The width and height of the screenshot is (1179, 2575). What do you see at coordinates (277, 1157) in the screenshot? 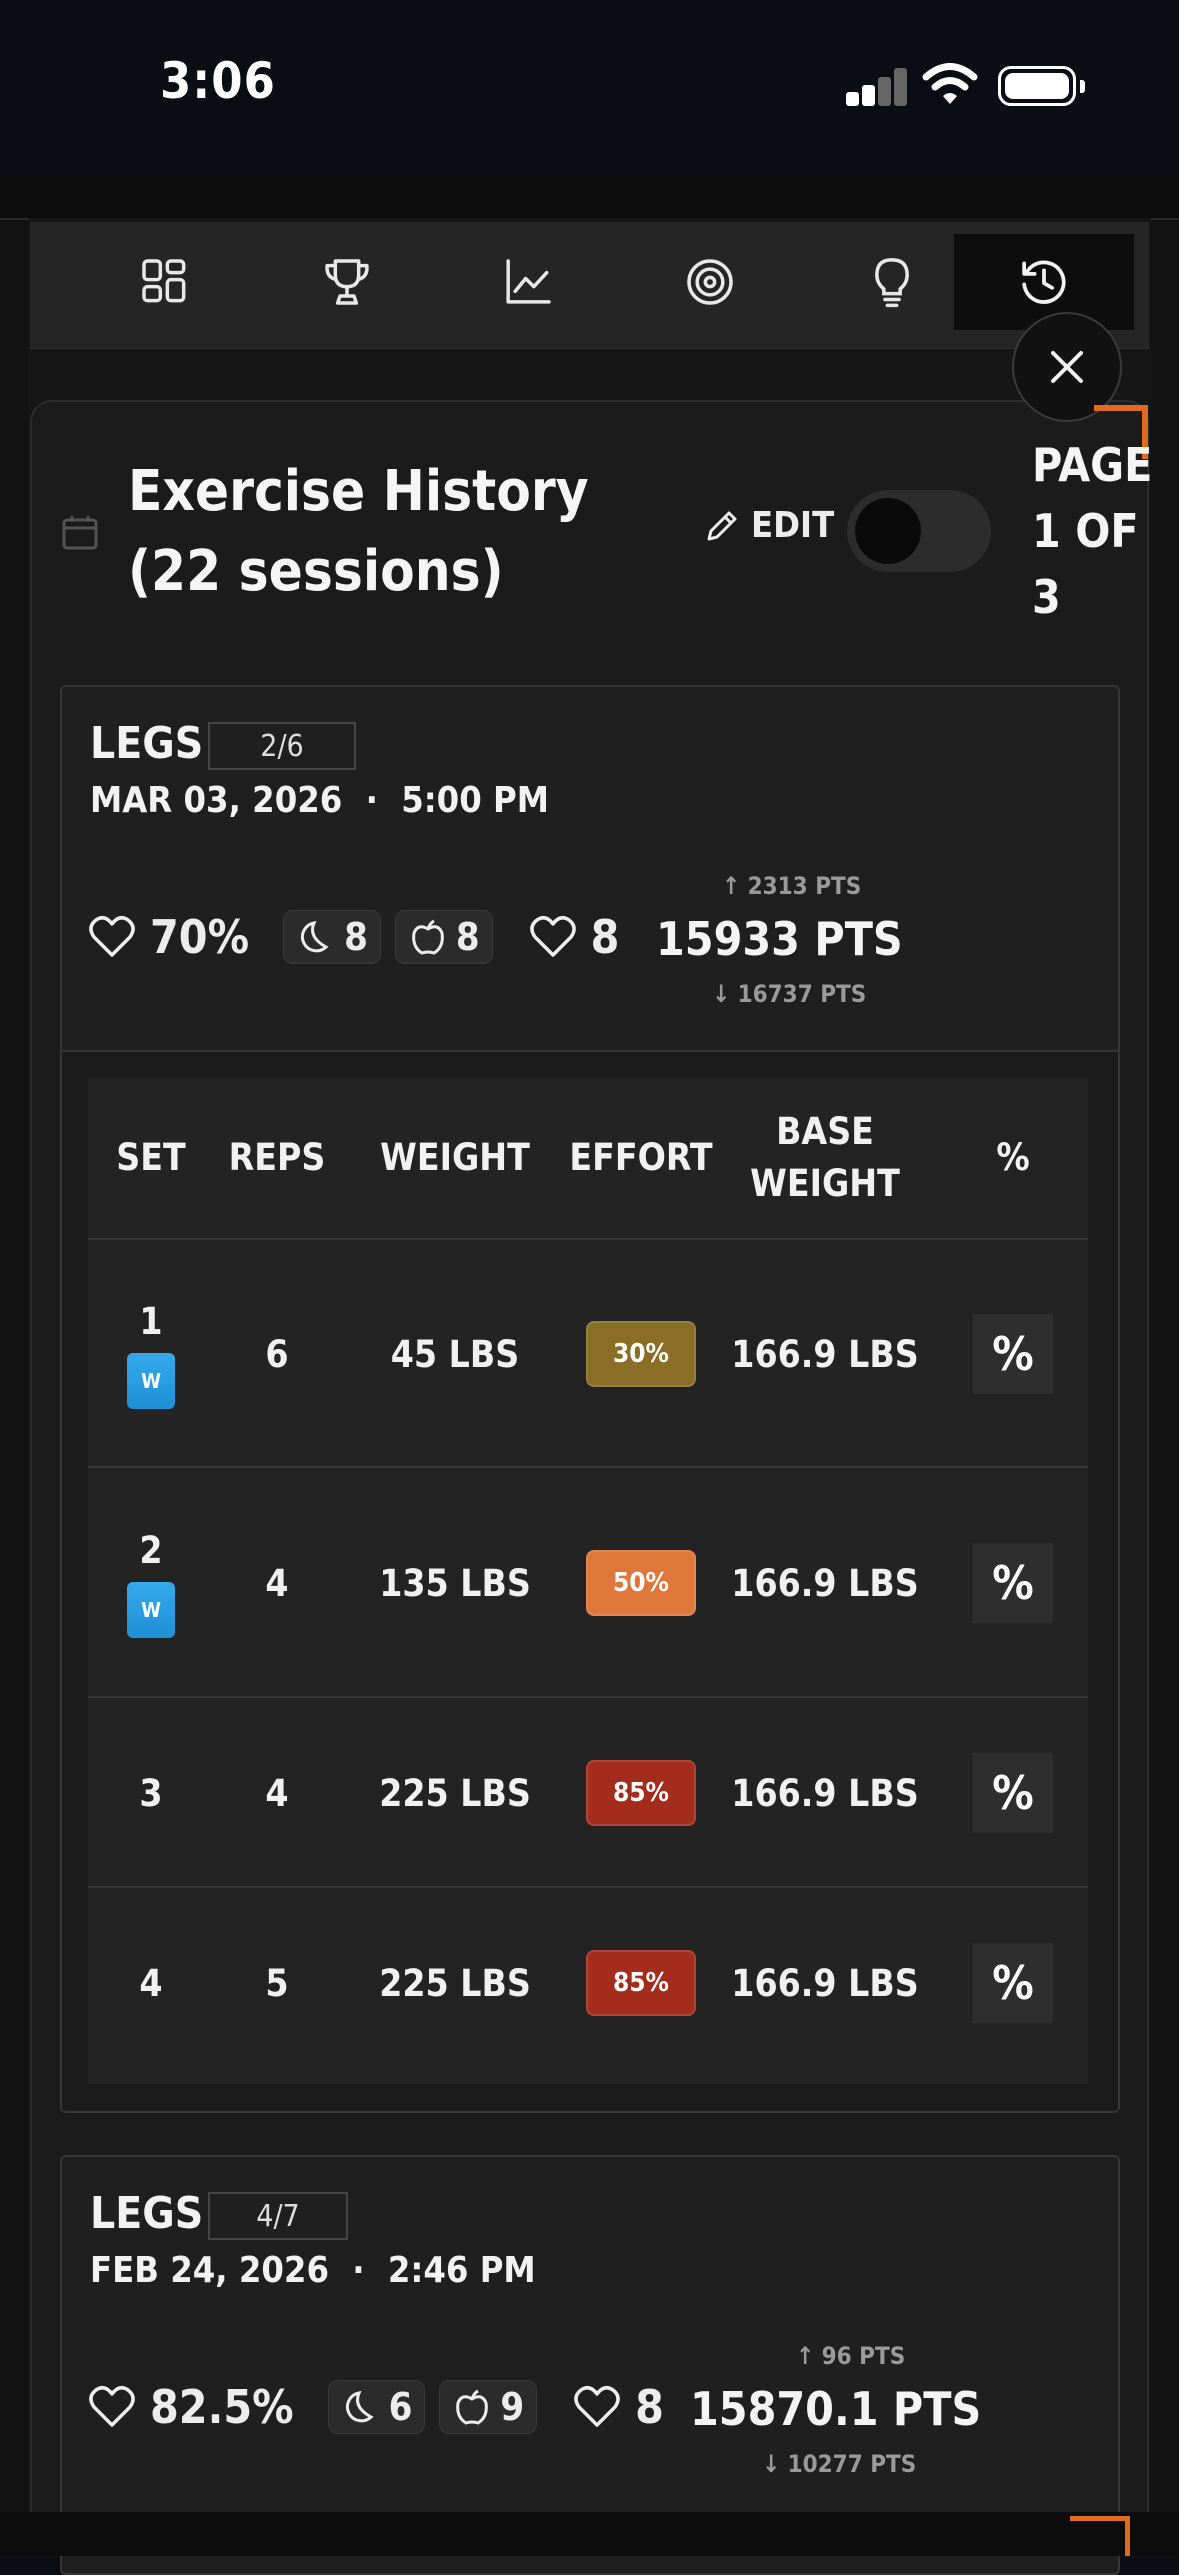
I see `col-header-reps: REPS` at bounding box center [277, 1157].